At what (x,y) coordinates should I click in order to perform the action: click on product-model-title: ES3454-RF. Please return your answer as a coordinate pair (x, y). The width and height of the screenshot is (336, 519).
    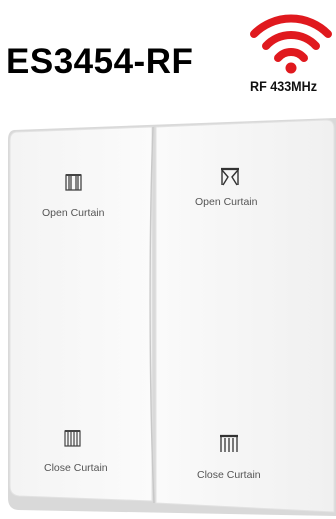
    Looking at the image, I should click on (100, 61).